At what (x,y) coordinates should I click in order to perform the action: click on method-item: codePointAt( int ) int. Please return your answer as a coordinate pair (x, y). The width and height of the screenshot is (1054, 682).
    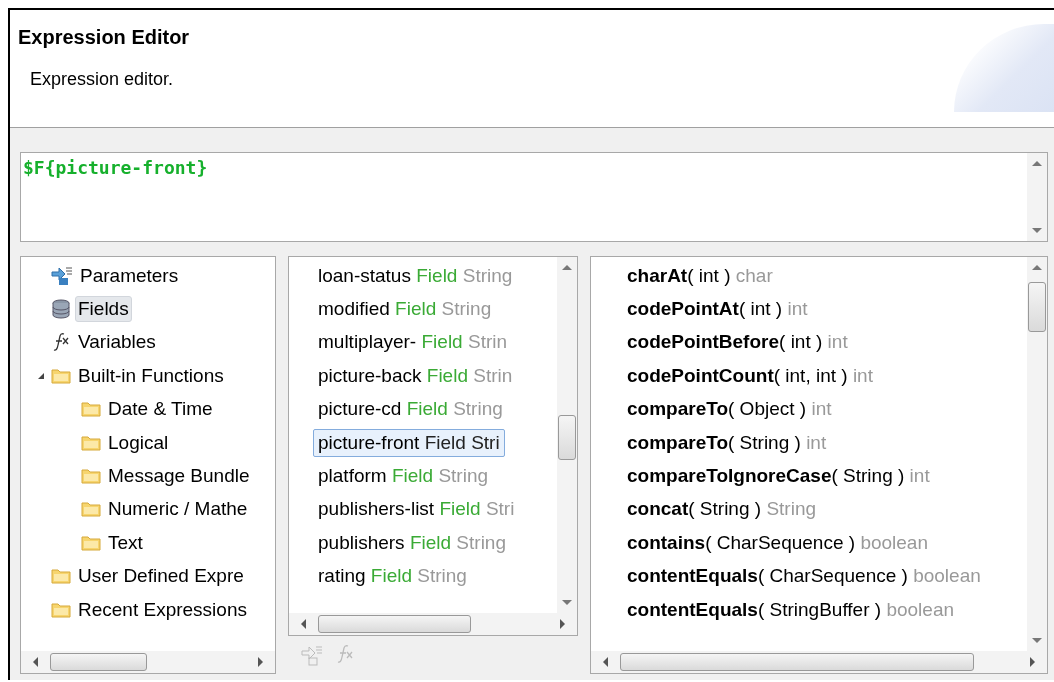
    Looking at the image, I should click on (717, 309).